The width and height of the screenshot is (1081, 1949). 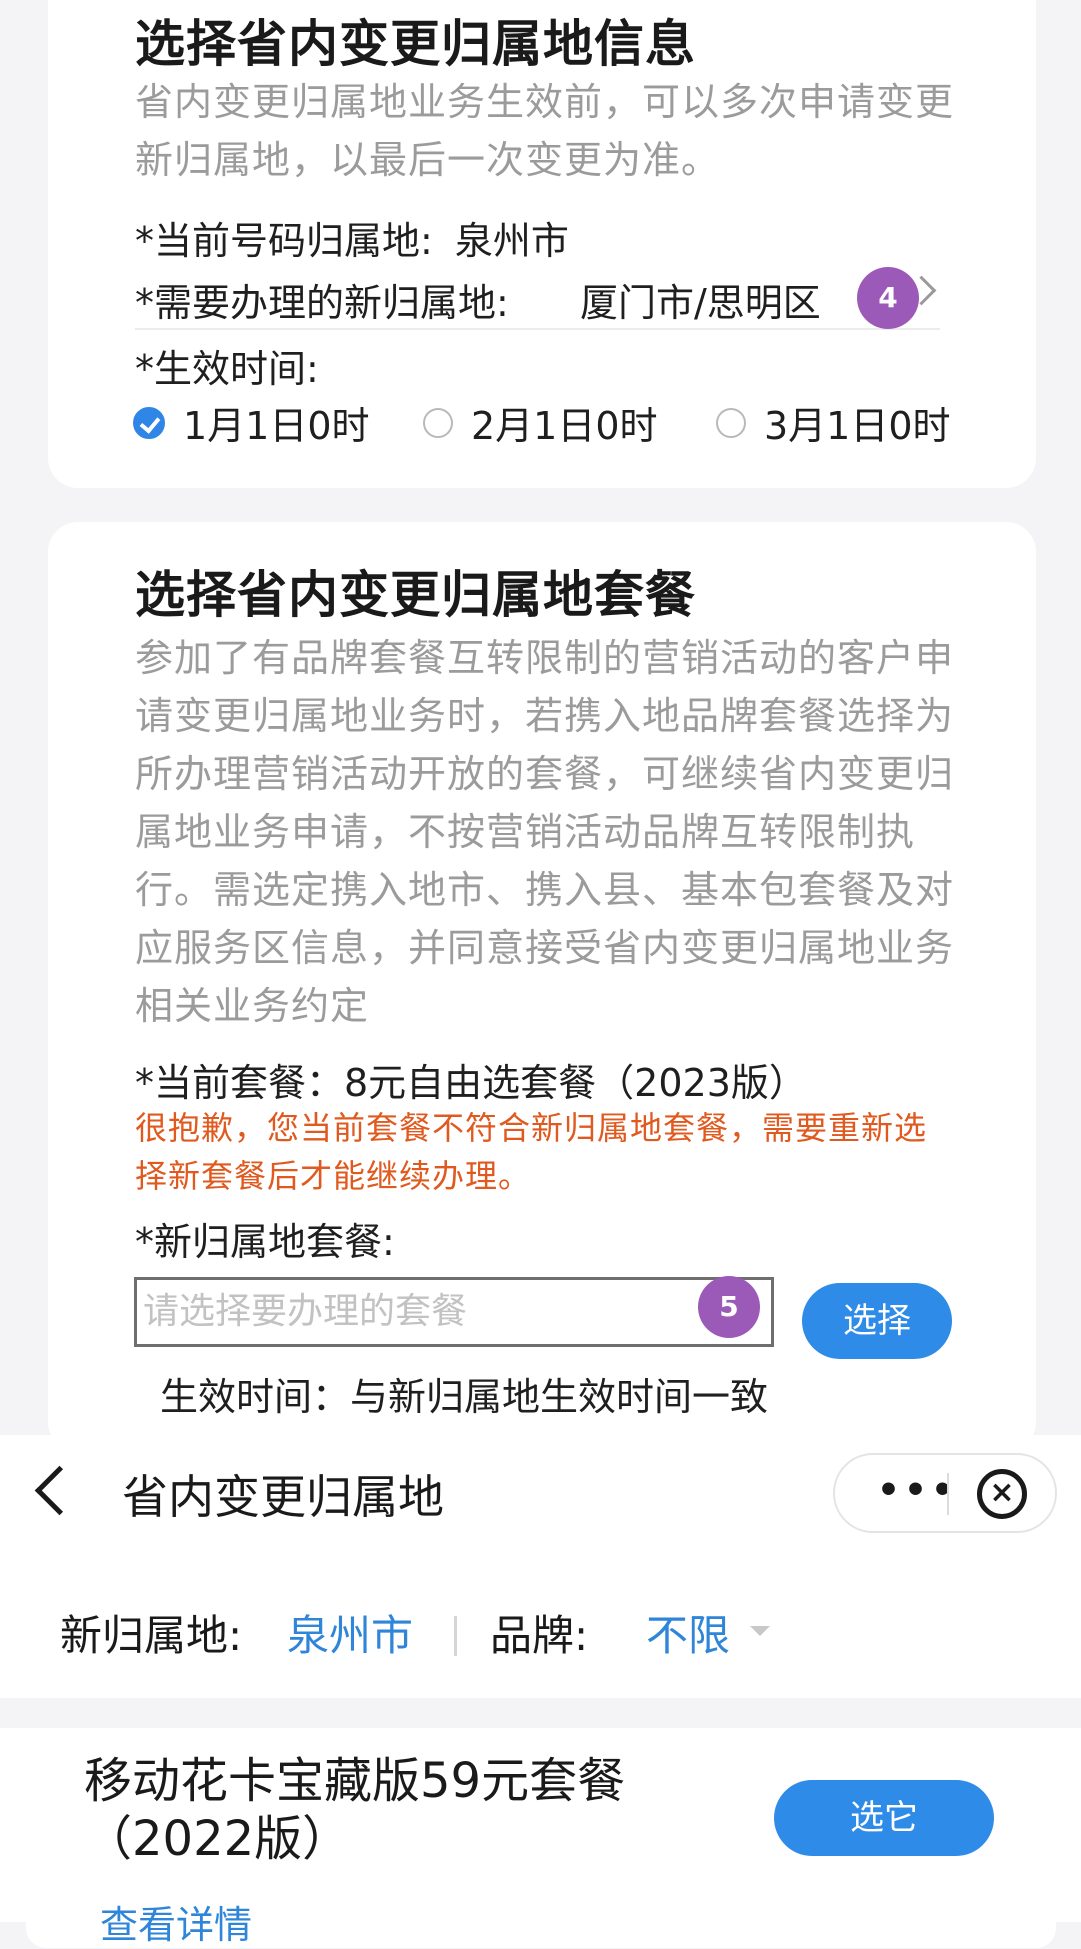 I want to click on radio-option-mar: 3月1日0时, so click(x=833, y=422).